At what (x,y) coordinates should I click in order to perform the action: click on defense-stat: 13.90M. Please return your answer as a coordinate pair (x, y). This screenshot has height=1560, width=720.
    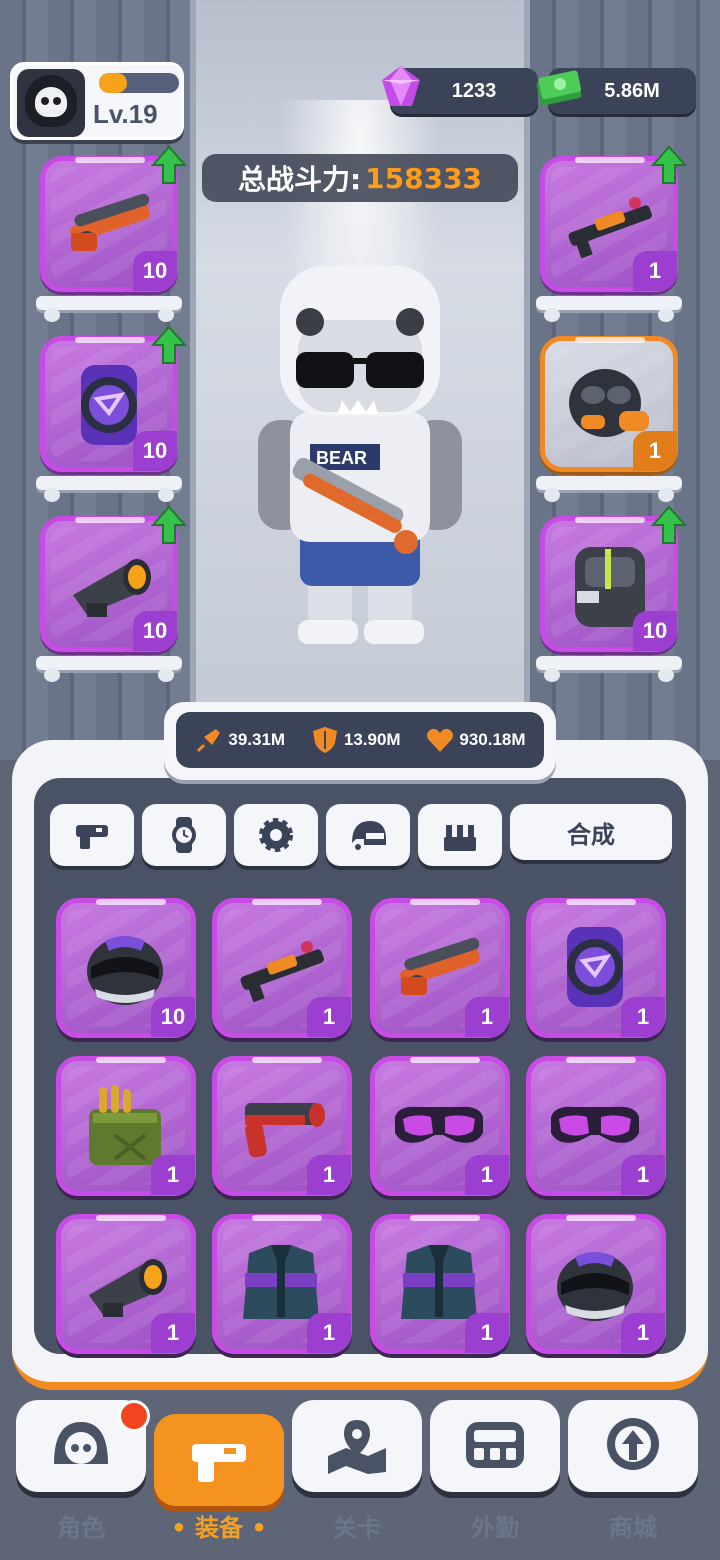
    Looking at the image, I should click on (355, 740).